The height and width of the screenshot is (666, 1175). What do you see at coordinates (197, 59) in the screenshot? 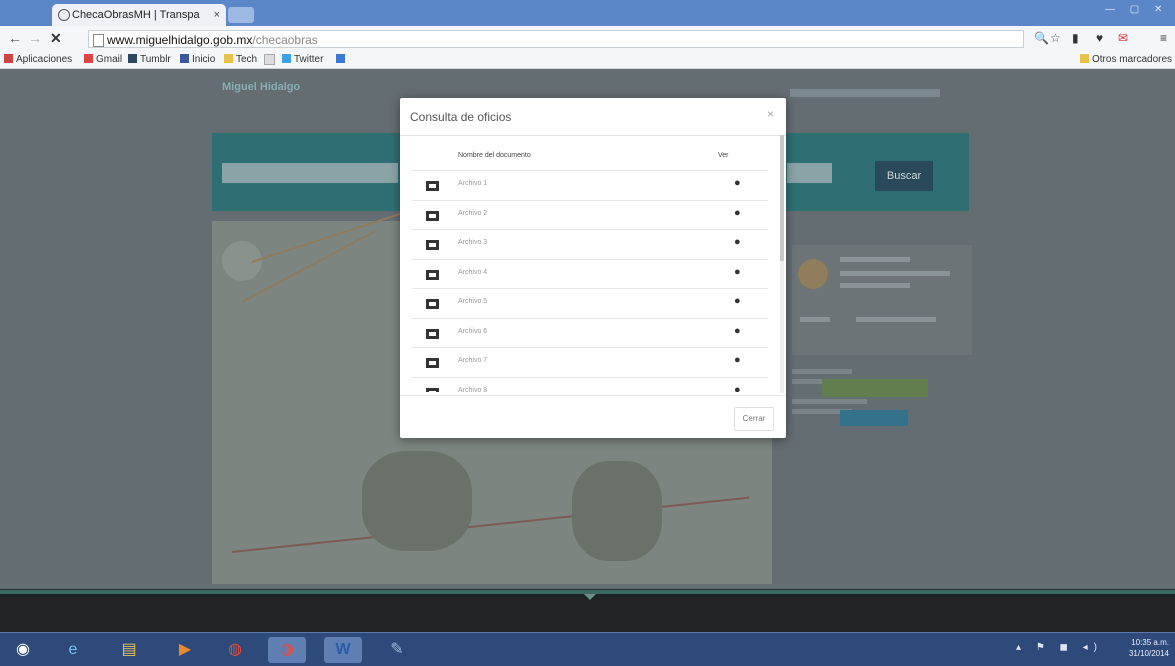
I see `bookmark-inicio: Inicio` at bounding box center [197, 59].